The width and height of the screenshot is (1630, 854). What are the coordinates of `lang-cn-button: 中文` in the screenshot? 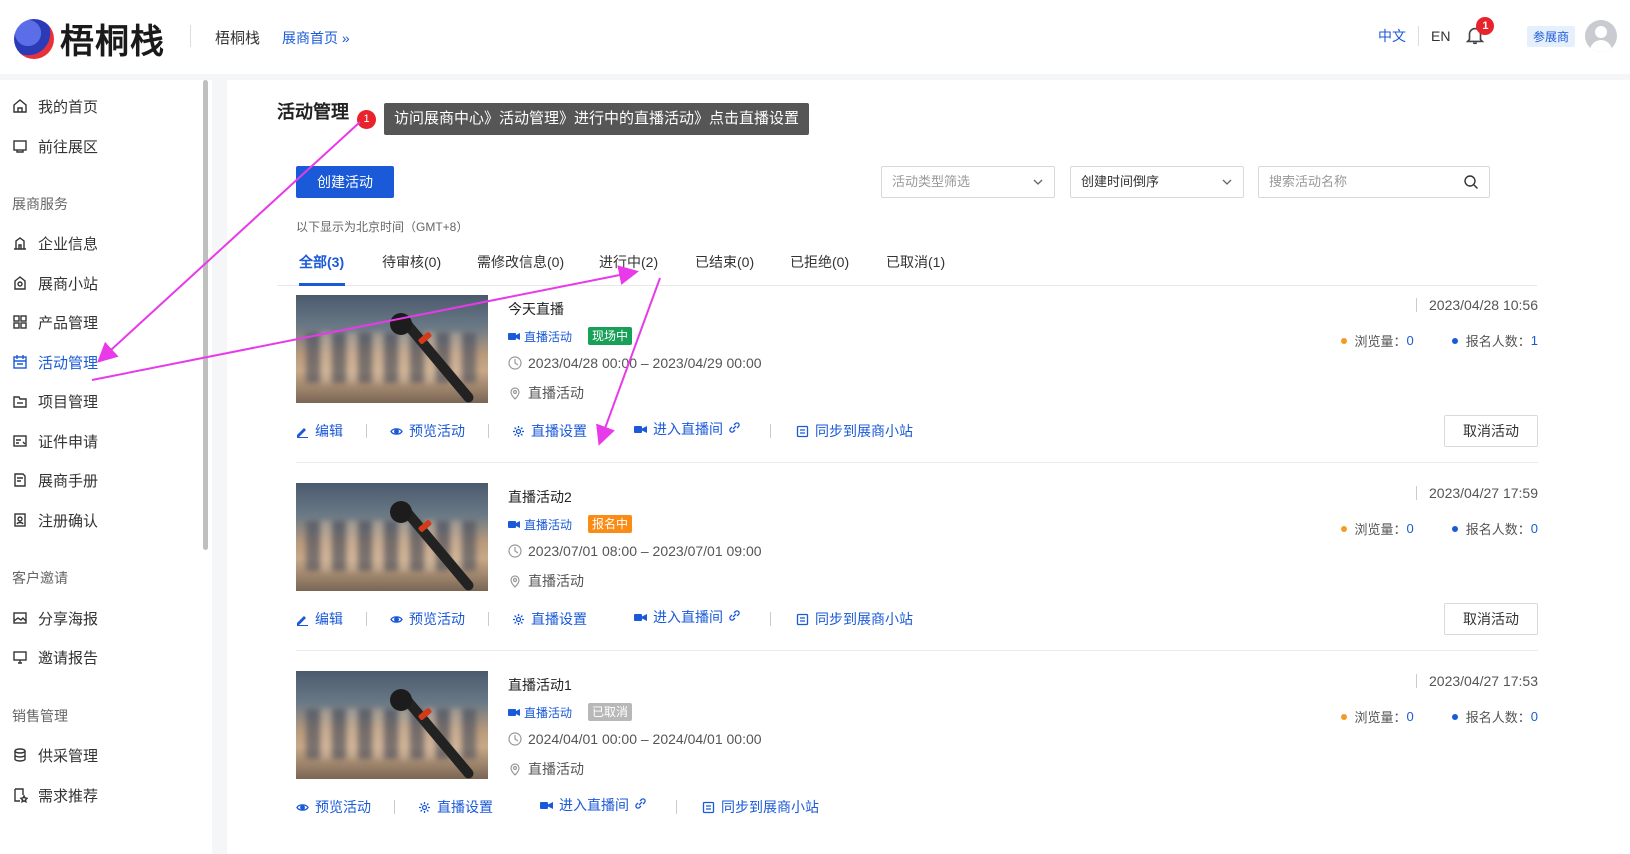 It's located at (1392, 36).